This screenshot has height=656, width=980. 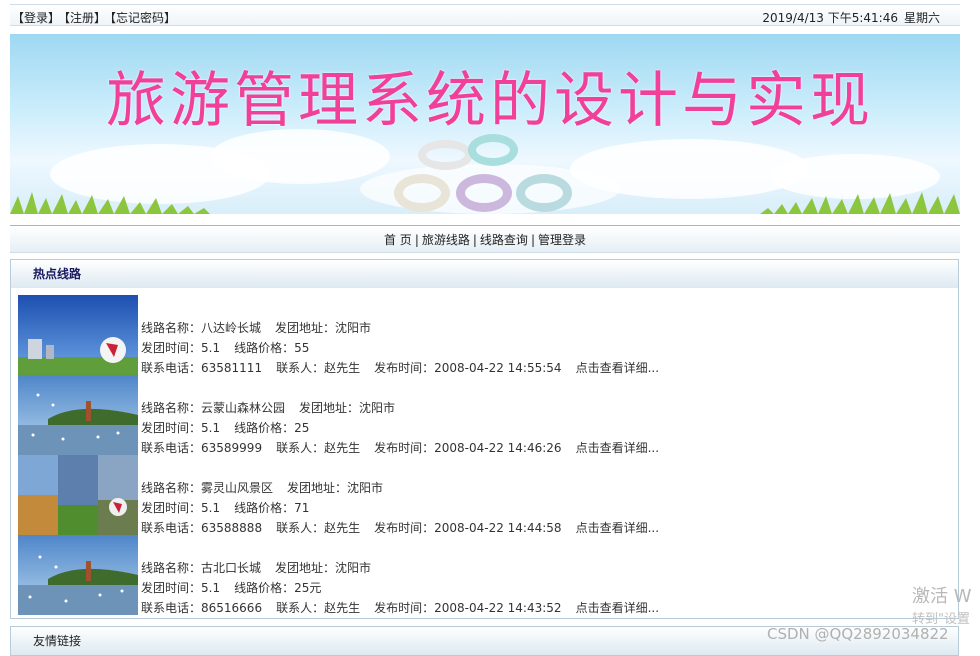 What do you see at coordinates (213, 408) in the screenshot?
I see `route-name: 线路名称：云蒙山森林公园` at bounding box center [213, 408].